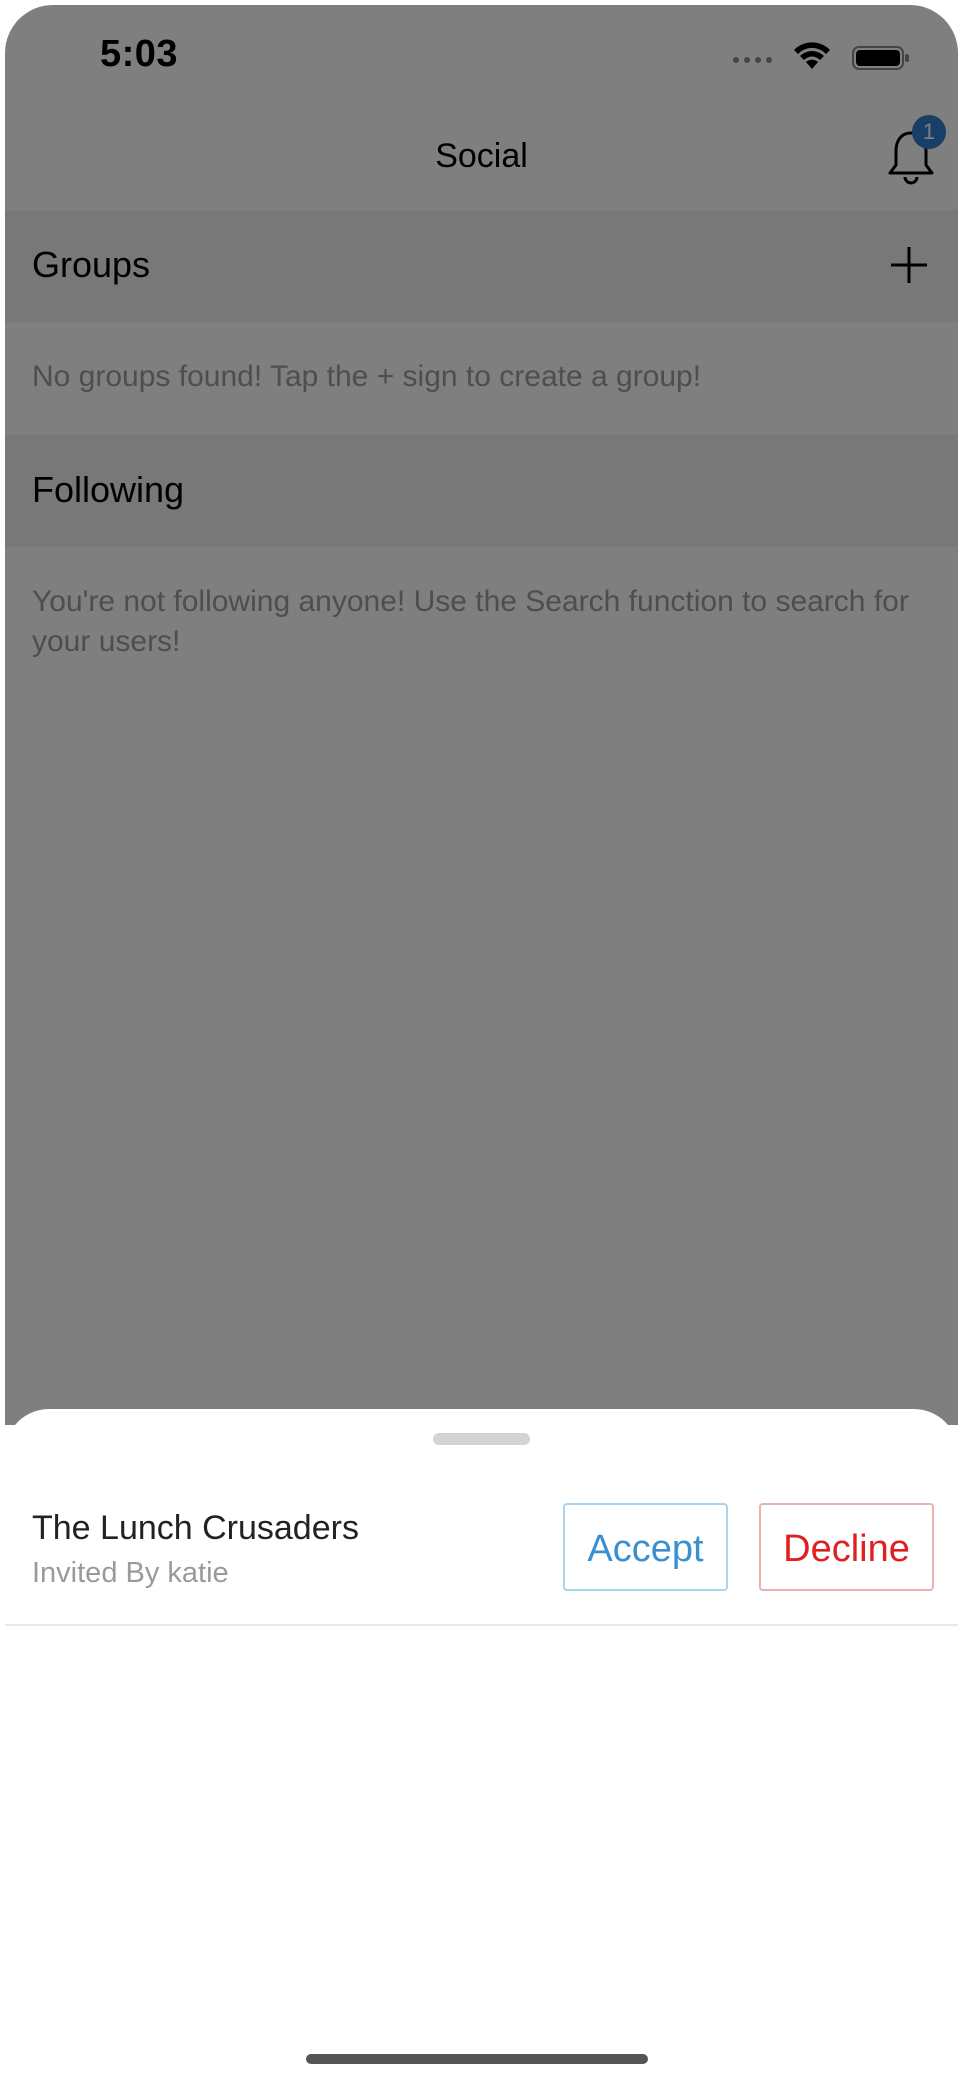 The image size is (963, 2084). Describe the element at coordinates (846, 1547) in the screenshot. I see `decline-button: Decline` at that location.